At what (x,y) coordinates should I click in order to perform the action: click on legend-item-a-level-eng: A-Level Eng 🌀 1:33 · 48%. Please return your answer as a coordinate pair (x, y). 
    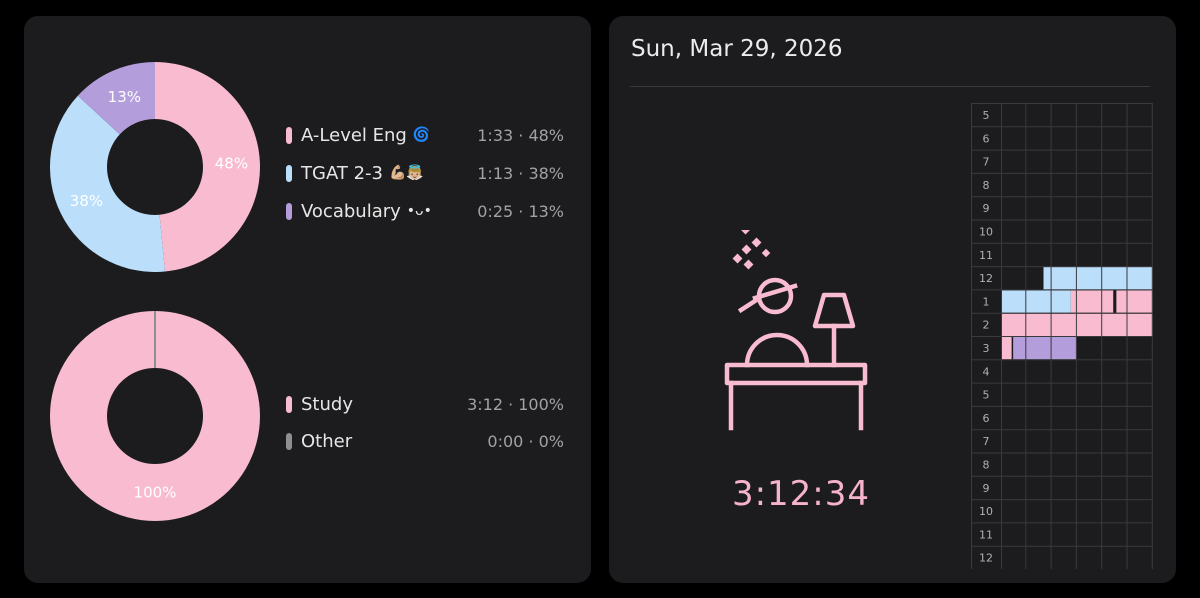
    Looking at the image, I should click on (425, 135).